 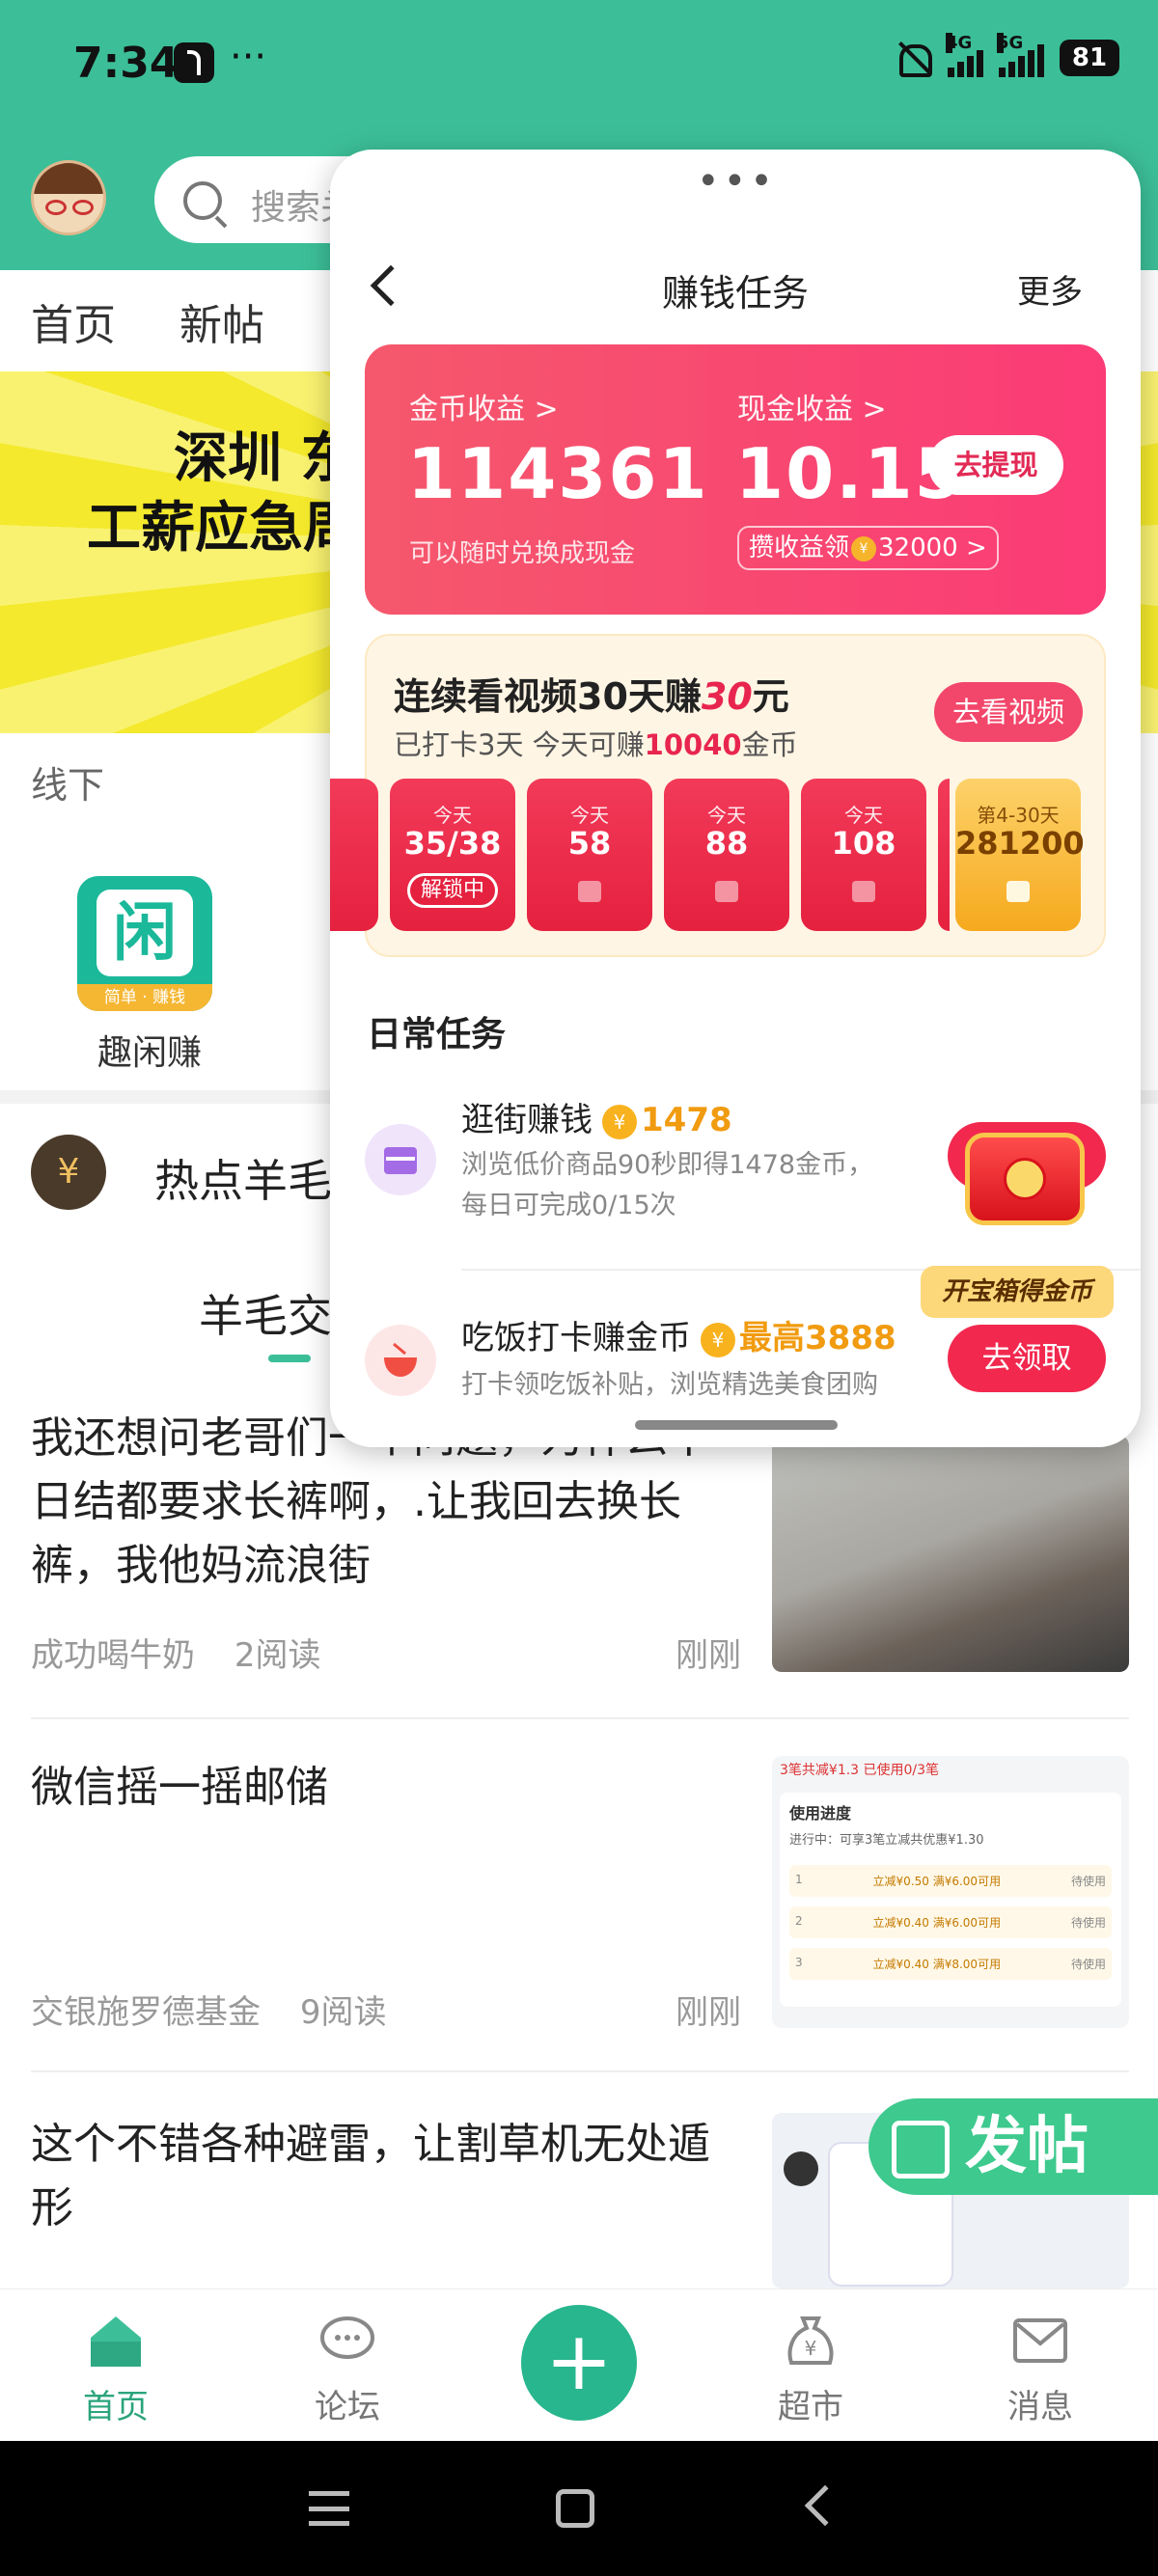 I want to click on nav-forum: 论坛, so click(x=347, y=2365).